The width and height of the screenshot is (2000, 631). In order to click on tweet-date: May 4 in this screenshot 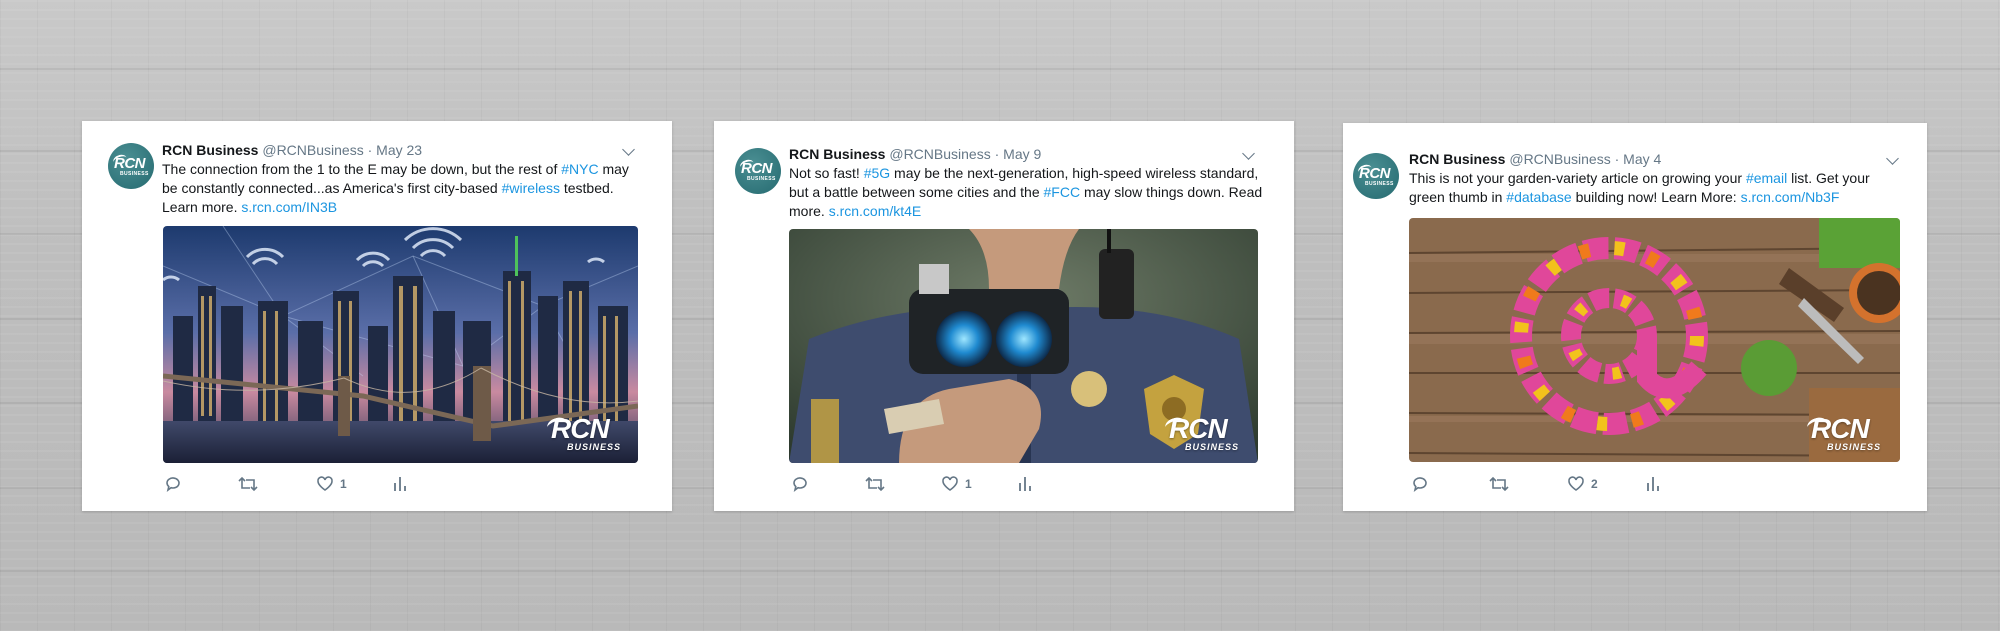, I will do `click(1642, 159)`.